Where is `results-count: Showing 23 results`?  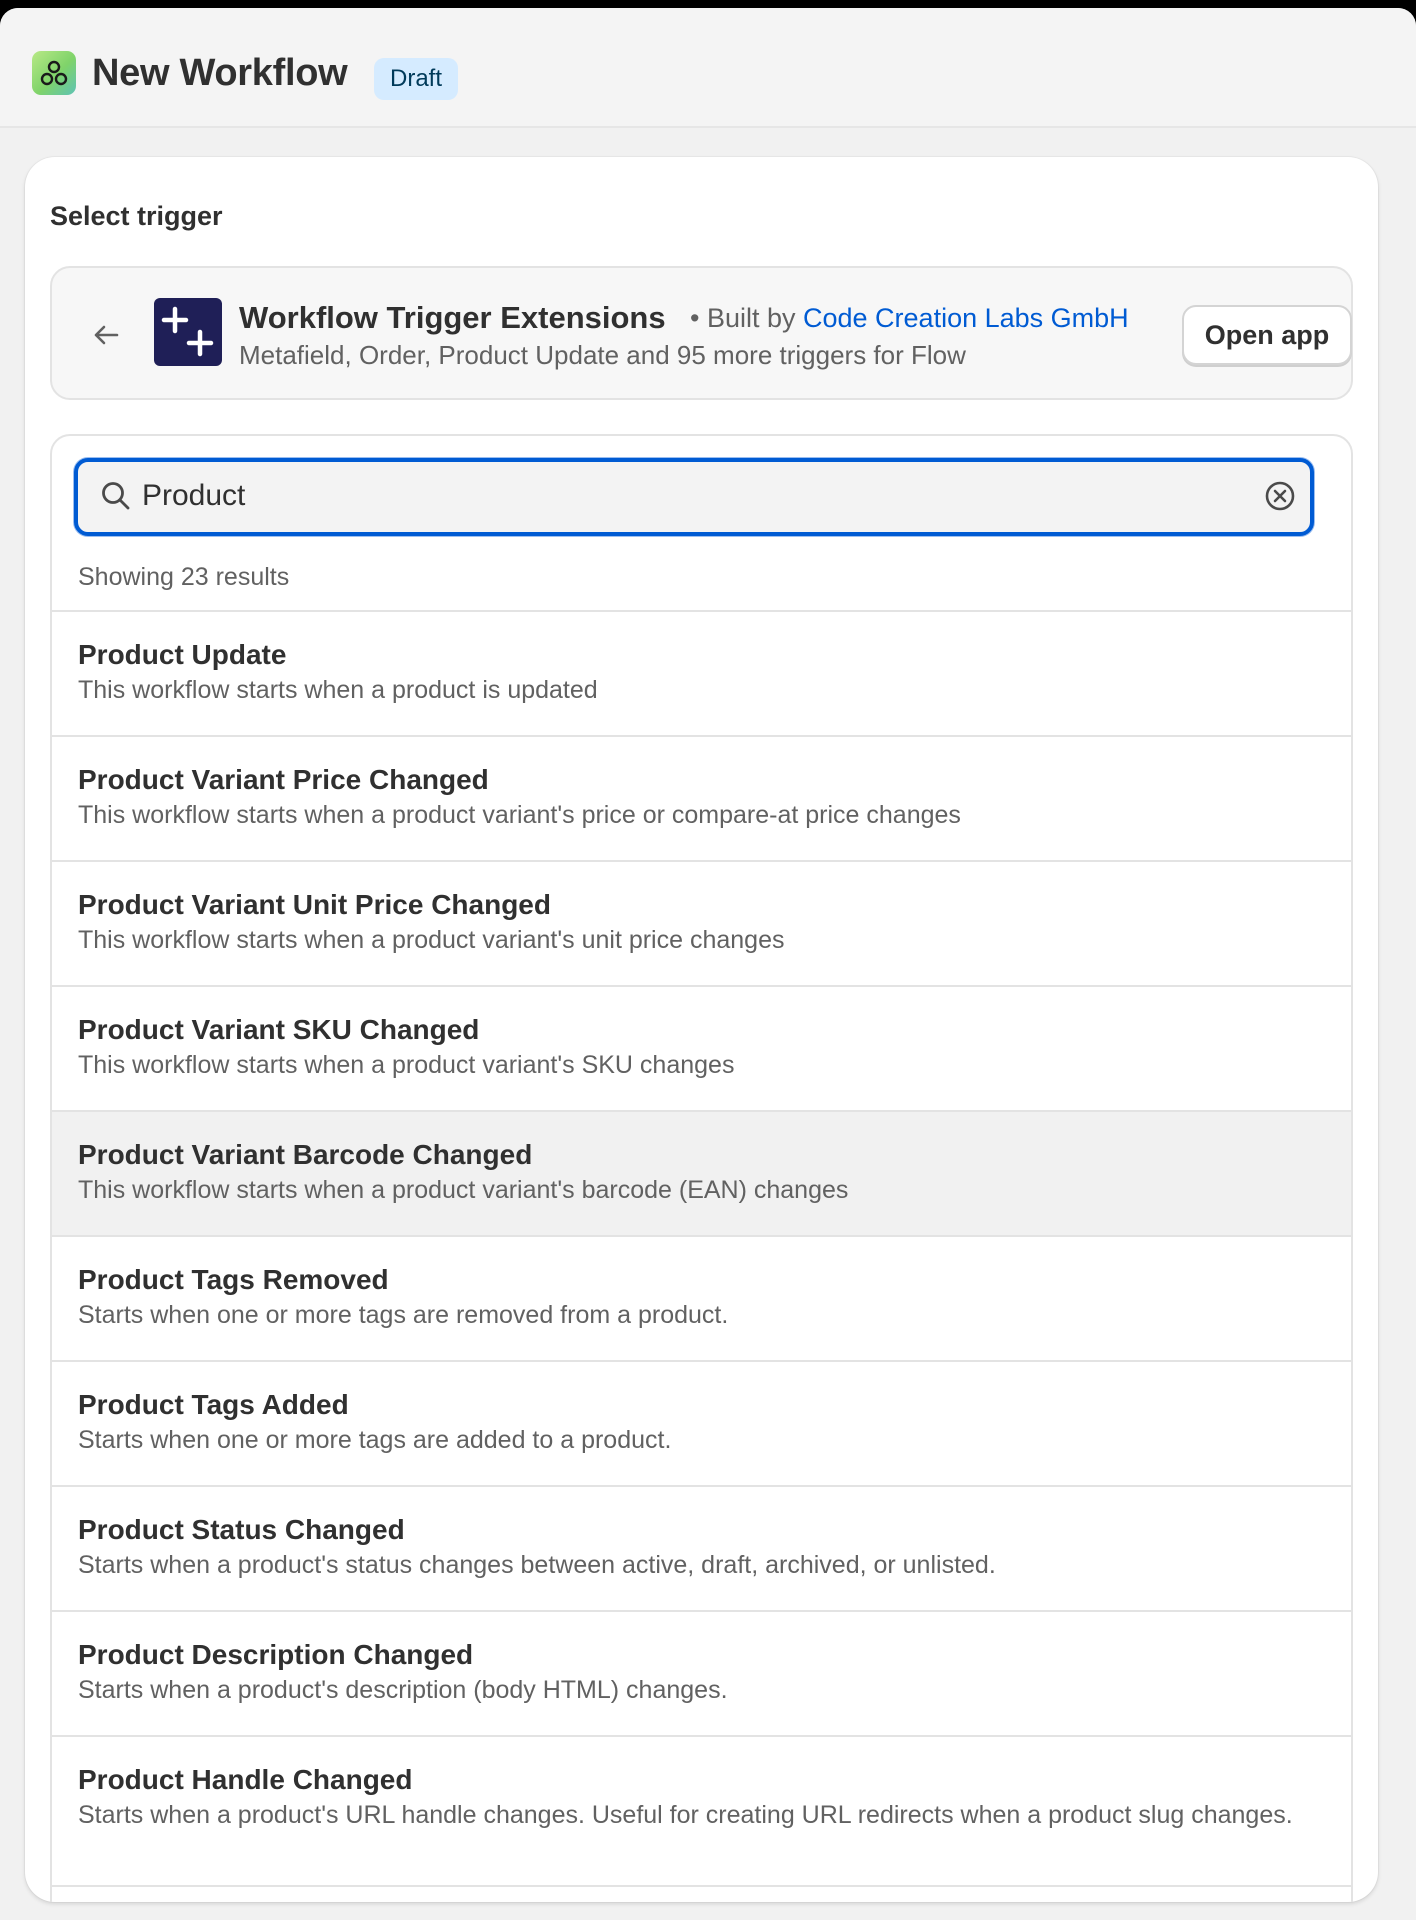 results-count: Showing 23 results is located at coordinates (184, 577).